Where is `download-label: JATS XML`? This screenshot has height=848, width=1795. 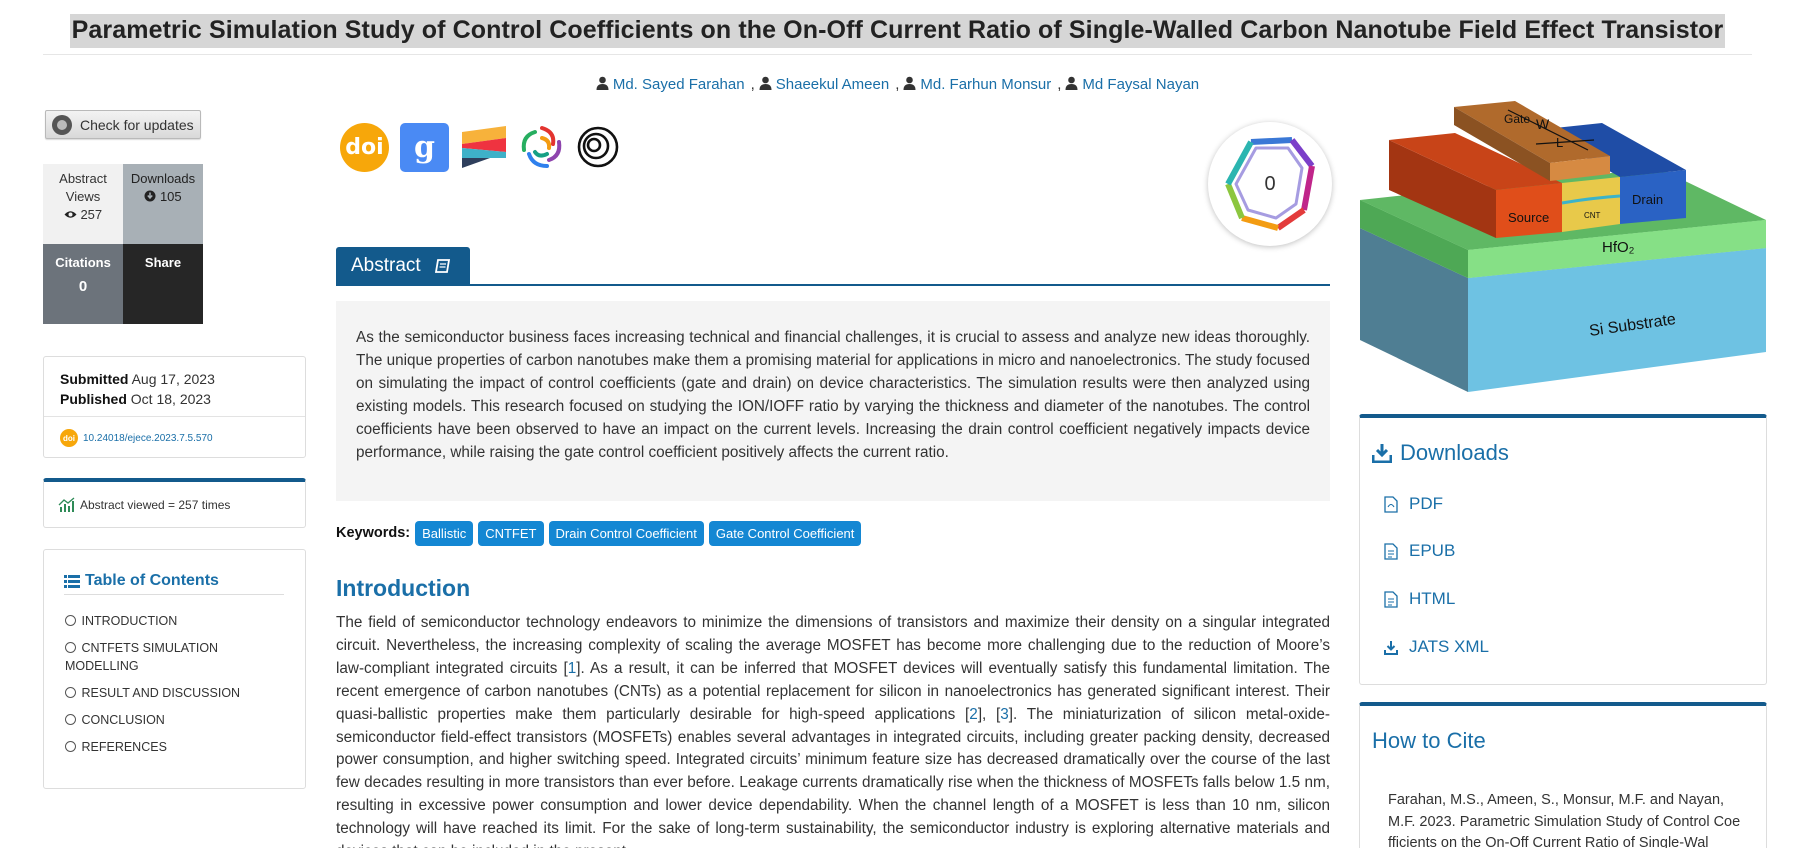 download-label: JATS XML is located at coordinates (1449, 646).